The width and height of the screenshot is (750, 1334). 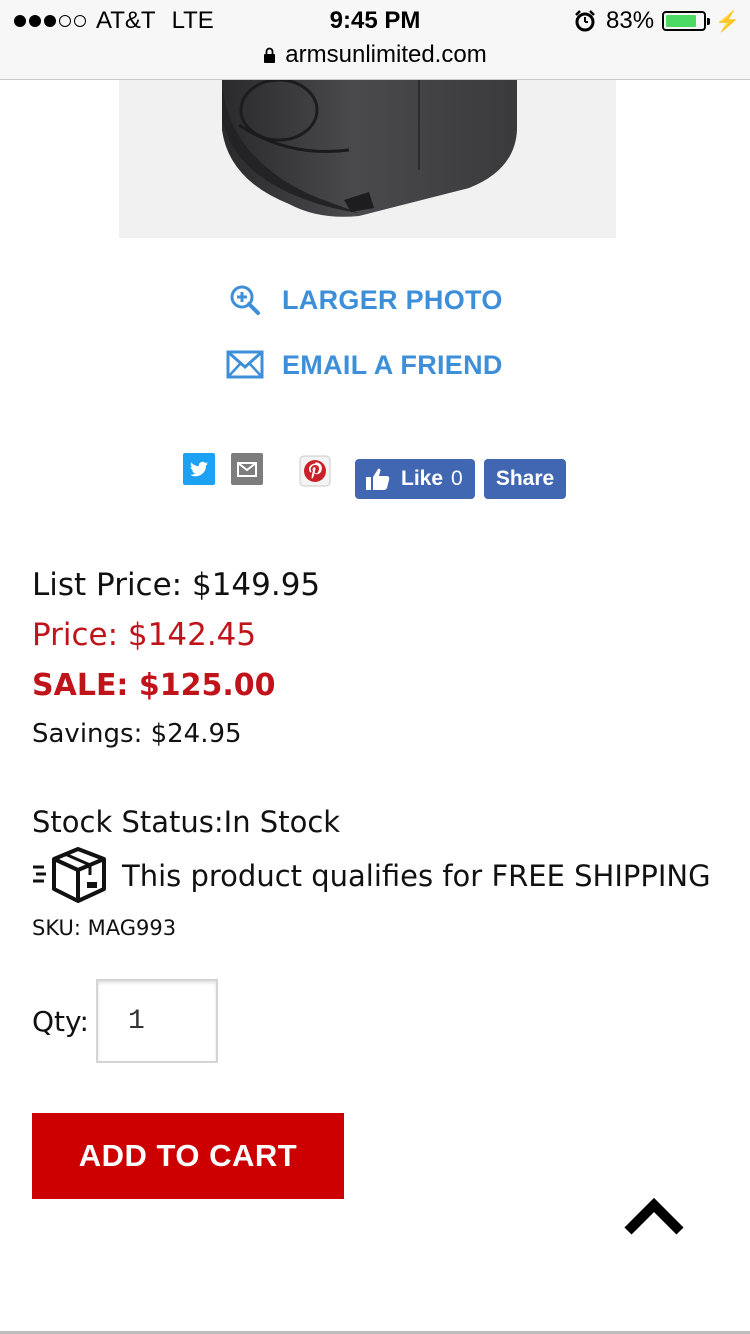 I want to click on twitter-icon, so click(x=199, y=469).